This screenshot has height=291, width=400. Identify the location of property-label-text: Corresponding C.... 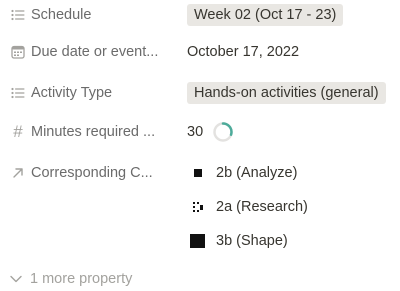
(92, 173).